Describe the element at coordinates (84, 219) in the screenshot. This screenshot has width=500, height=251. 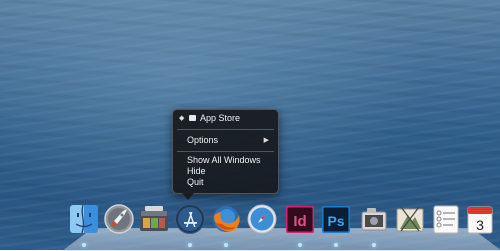
I see `finder-icon` at that location.